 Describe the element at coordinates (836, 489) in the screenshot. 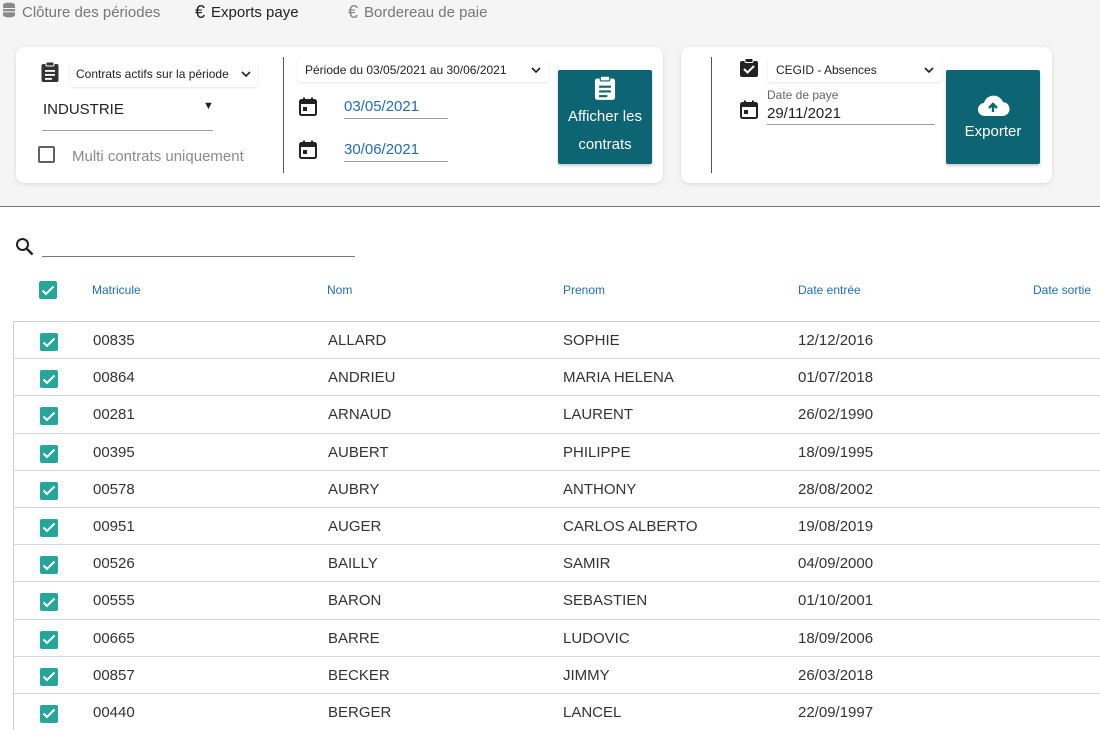

I see `cell-date-entree: 28/08/2002` at that location.